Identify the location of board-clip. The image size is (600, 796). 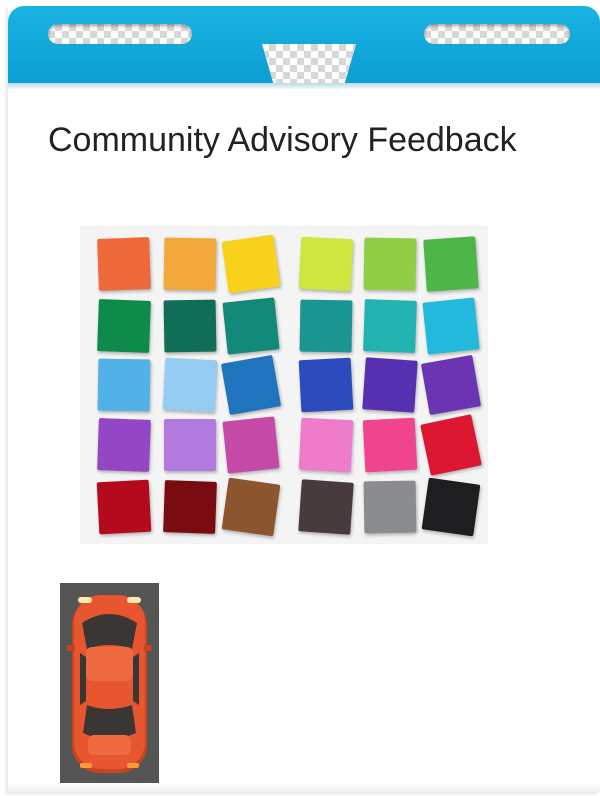
(309, 63).